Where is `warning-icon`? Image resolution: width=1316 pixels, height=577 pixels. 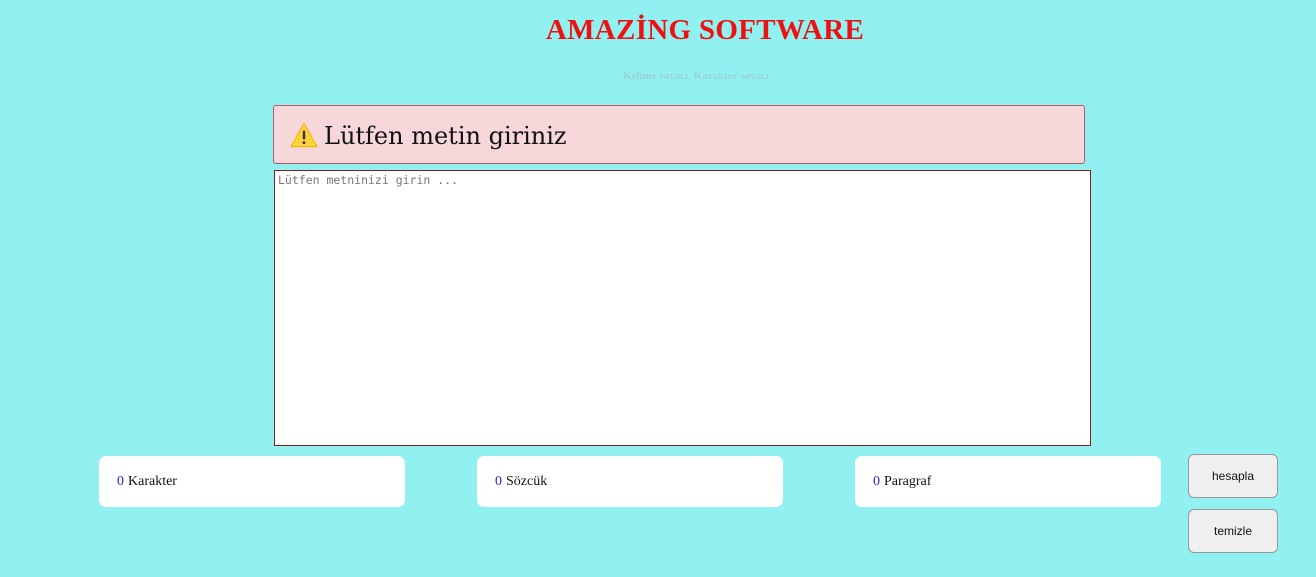
warning-icon is located at coordinates (304, 135).